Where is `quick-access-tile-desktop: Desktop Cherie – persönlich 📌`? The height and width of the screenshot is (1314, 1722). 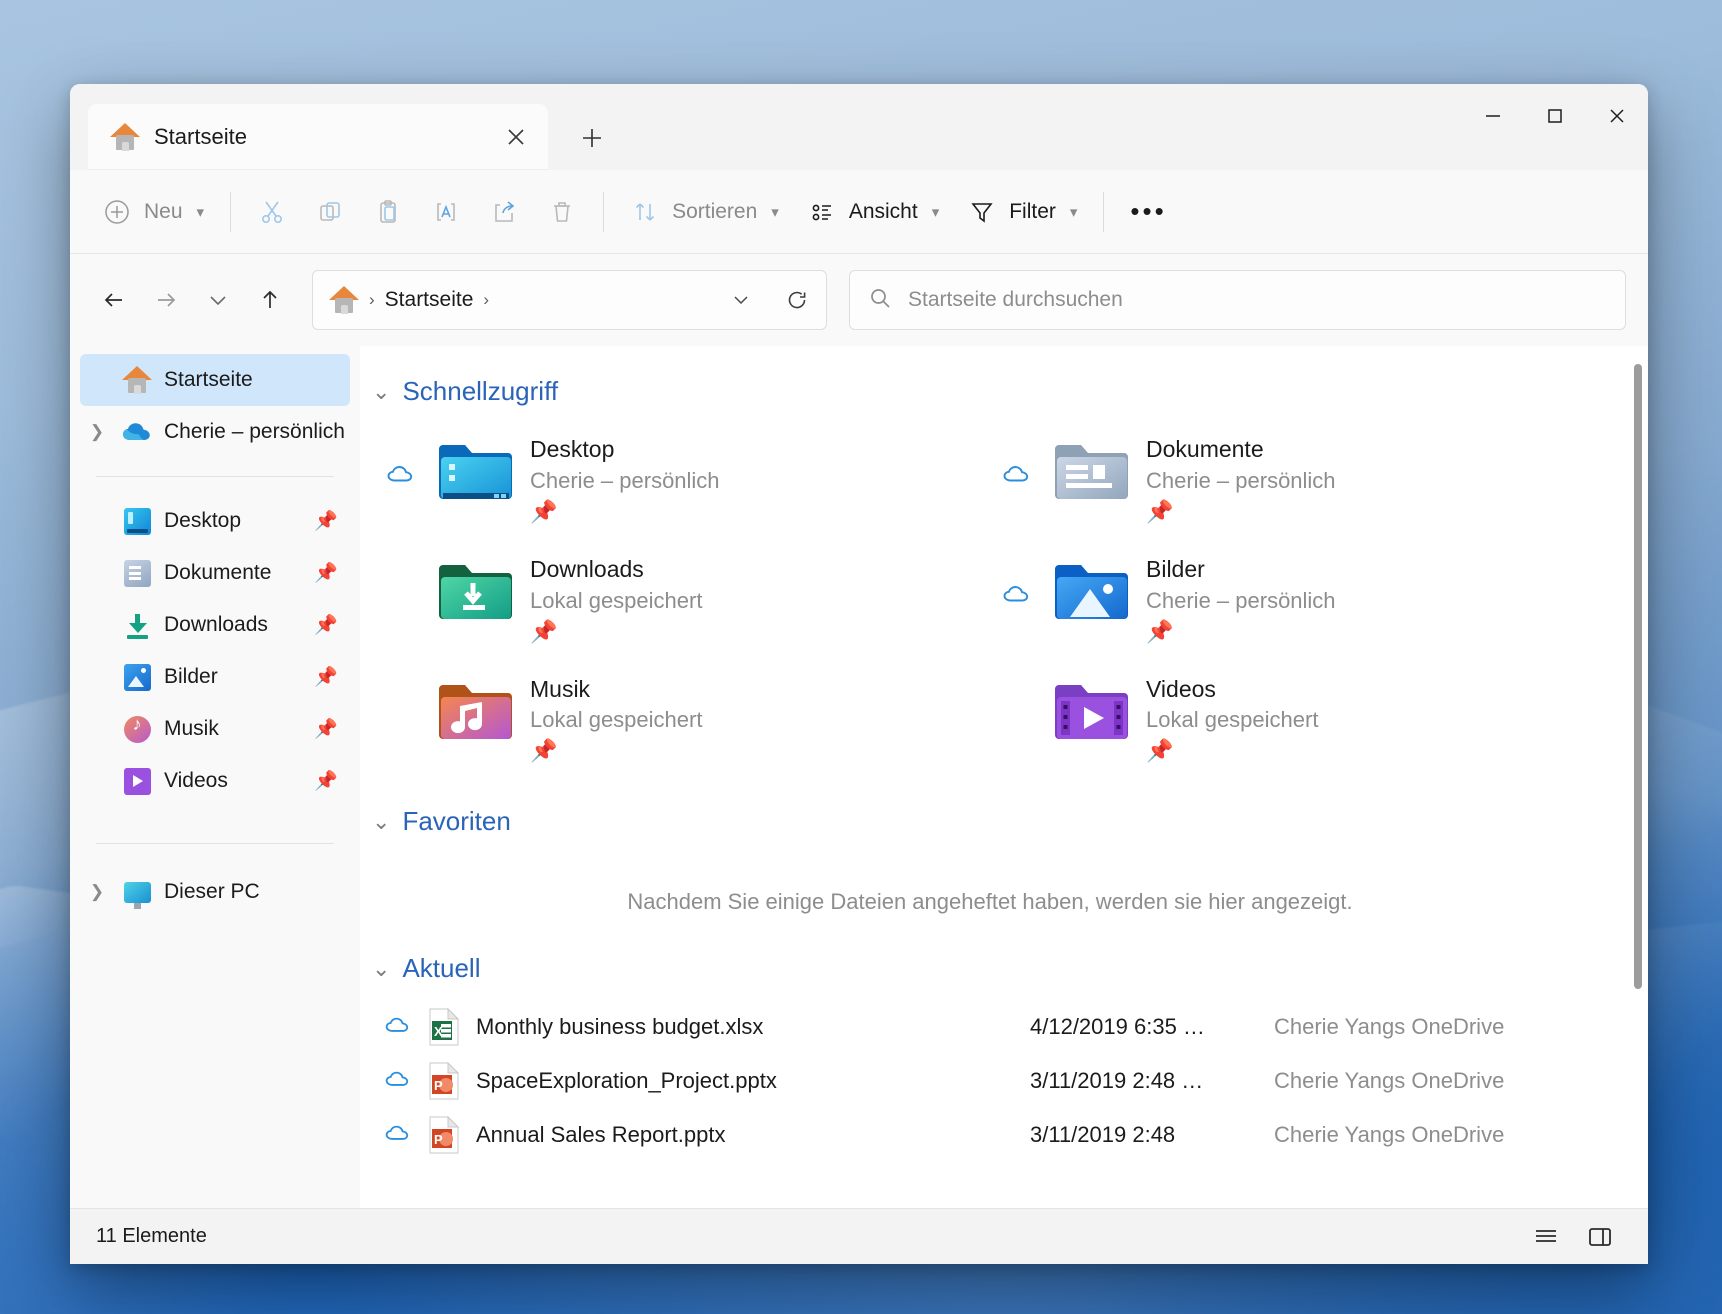
quick-access-tile-desktop: Desktop Cherie – persönlich 📌 is located at coordinates (684, 478).